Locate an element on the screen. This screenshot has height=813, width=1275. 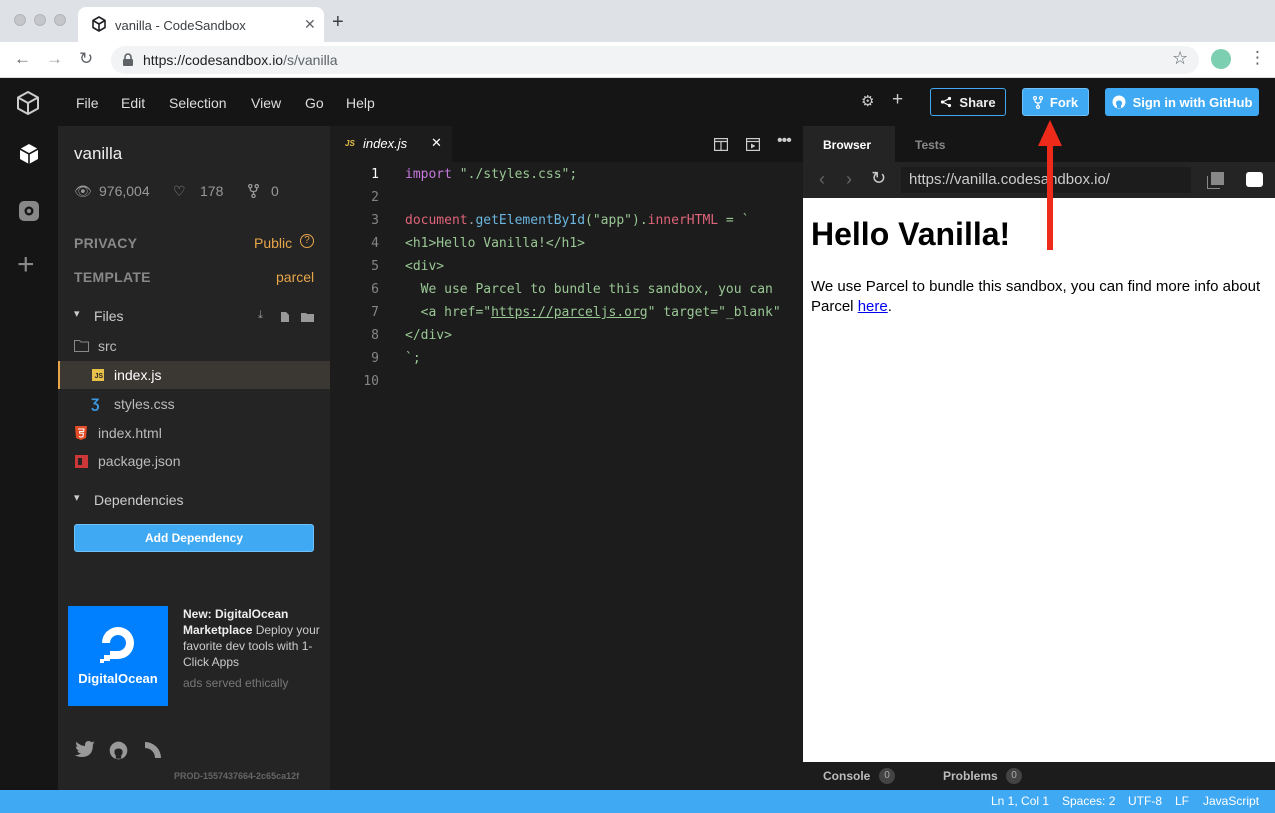
open-new-window-icon is located at coordinates (1215, 180).